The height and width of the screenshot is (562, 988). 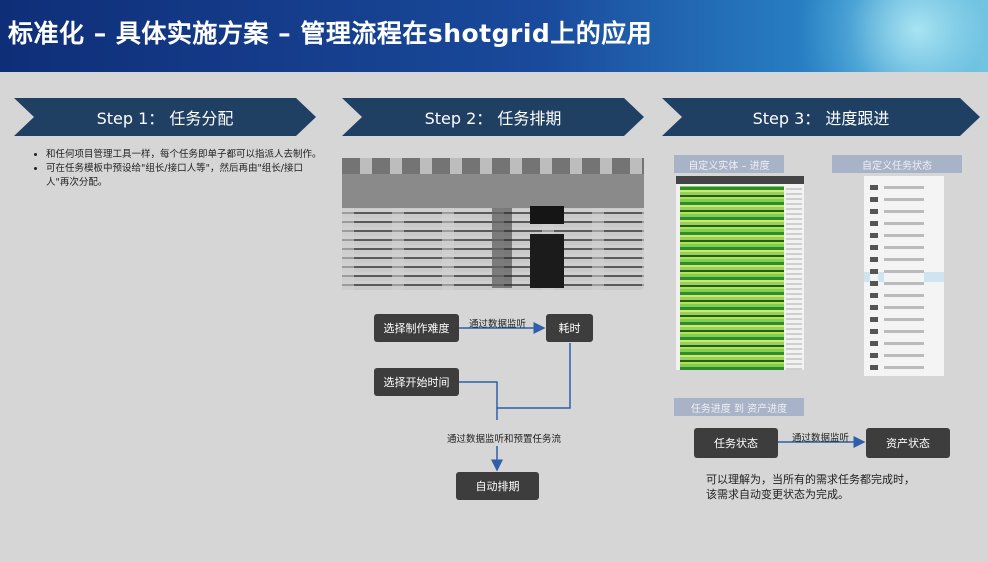 I want to click on note-line-2: 该需求自动变更状态为完成。, so click(x=777, y=494).